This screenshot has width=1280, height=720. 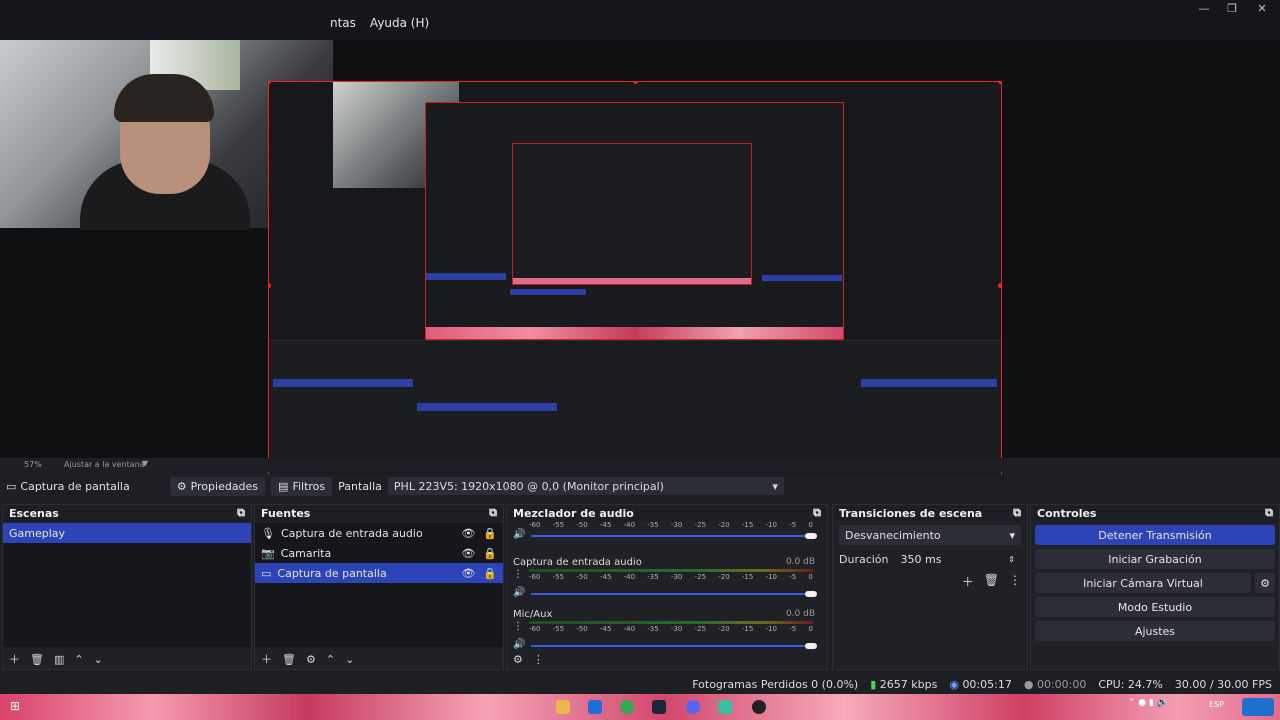 I want to click on stop-streaming-button: Detener Transmisión, so click(x=1155, y=535).